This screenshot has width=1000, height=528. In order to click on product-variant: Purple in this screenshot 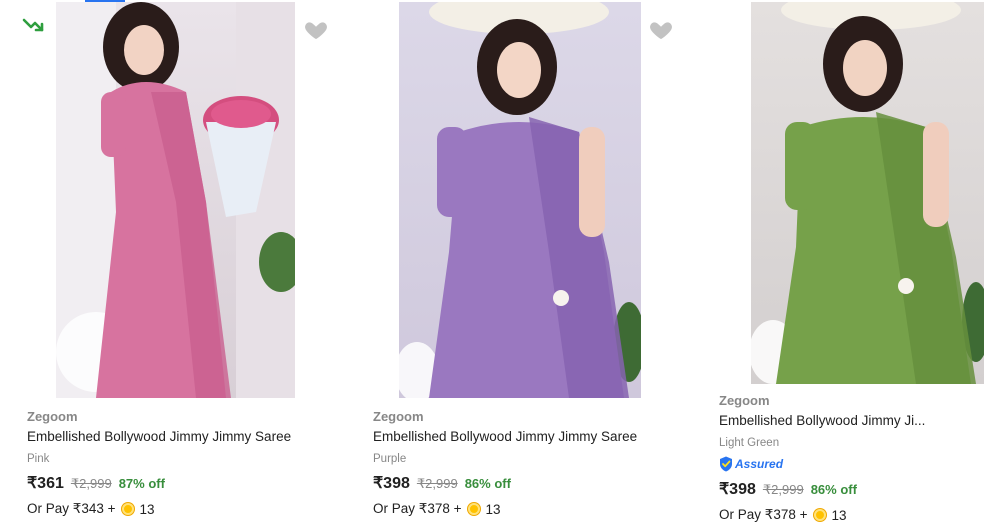, I will do `click(390, 459)`.